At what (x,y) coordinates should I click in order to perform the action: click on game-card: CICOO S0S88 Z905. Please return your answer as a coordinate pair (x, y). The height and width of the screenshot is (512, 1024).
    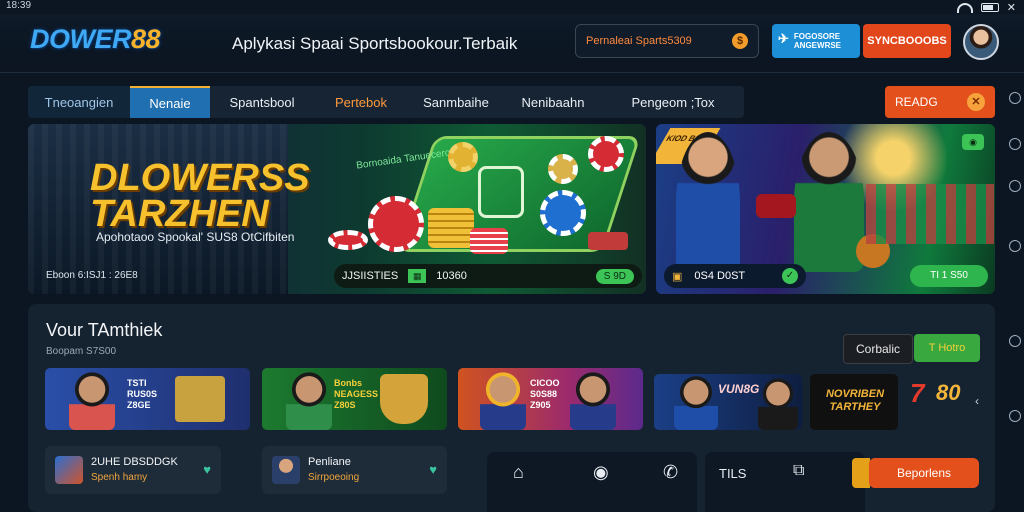
    Looking at the image, I should click on (550, 399).